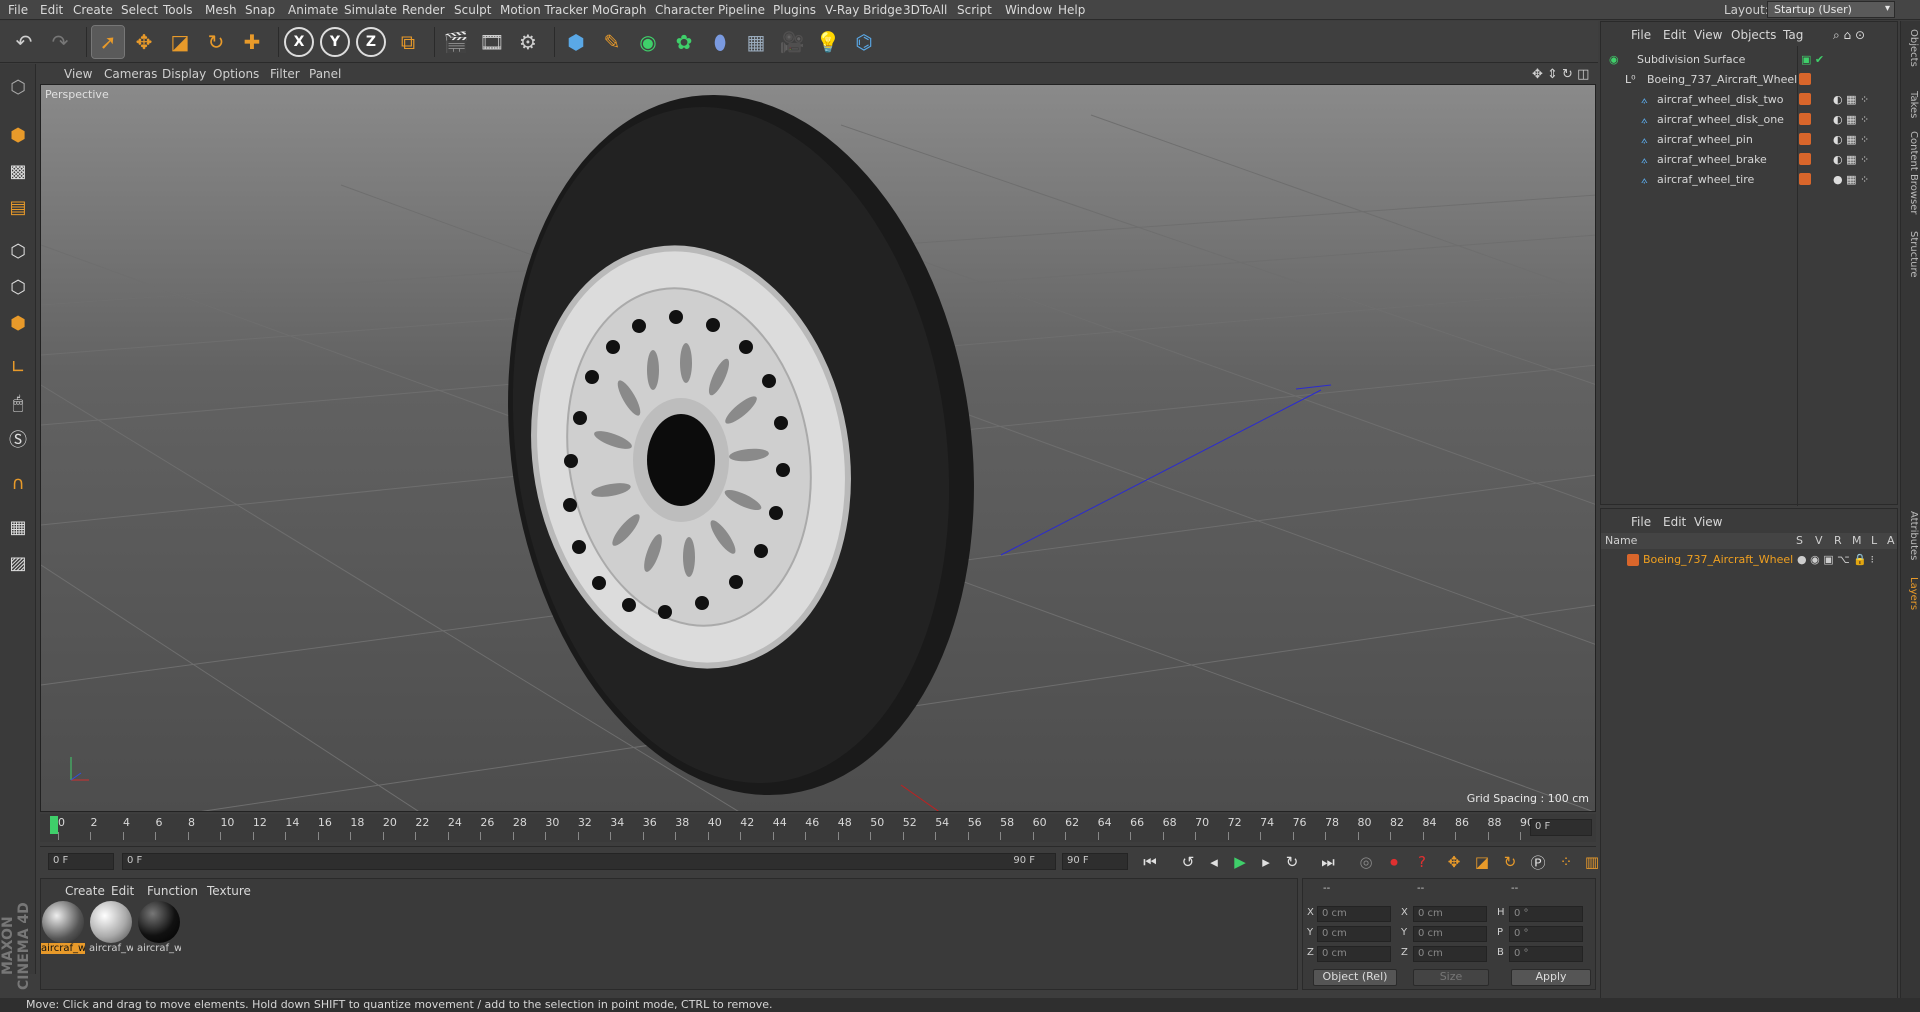 The width and height of the screenshot is (1920, 1012). What do you see at coordinates (1749, 80) in the screenshot?
I see `object-row: L⁰ Boeing_737_Aircraft_Wheel` at bounding box center [1749, 80].